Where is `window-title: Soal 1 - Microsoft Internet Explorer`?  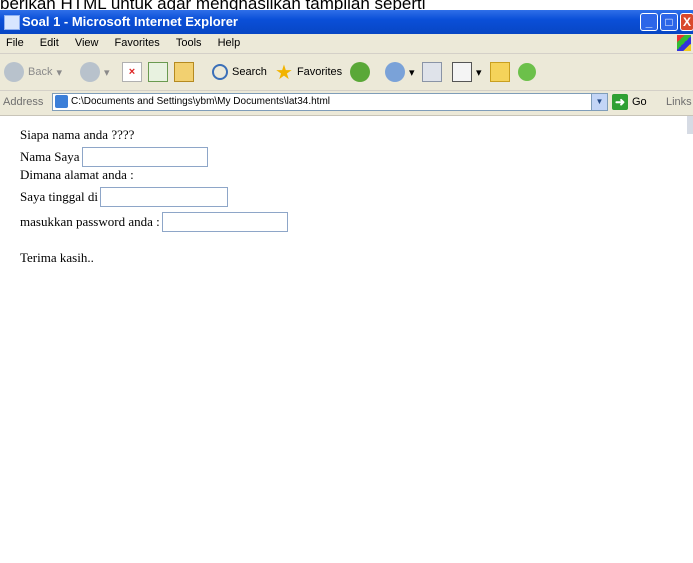 window-title: Soal 1 - Microsoft Internet Explorer is located at coordinates (130, 21).